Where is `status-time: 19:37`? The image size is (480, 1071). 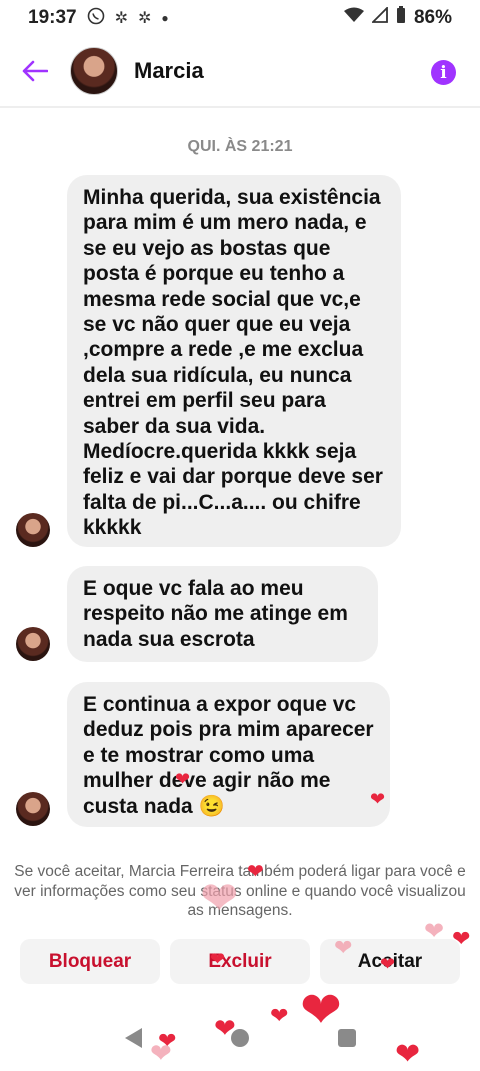
status-time: 19:37 is located at coordinates (52, 17).